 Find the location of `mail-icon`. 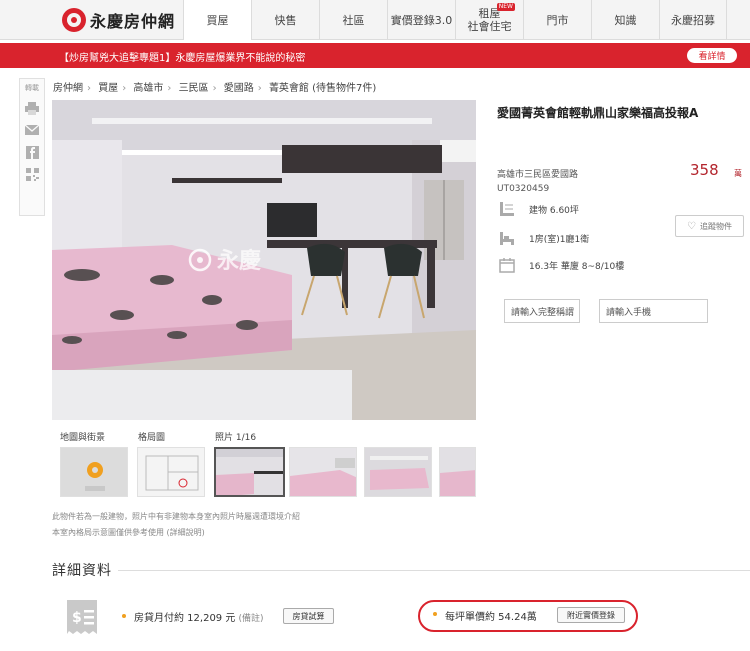

mail-icon is located at coordinates (32, 130).